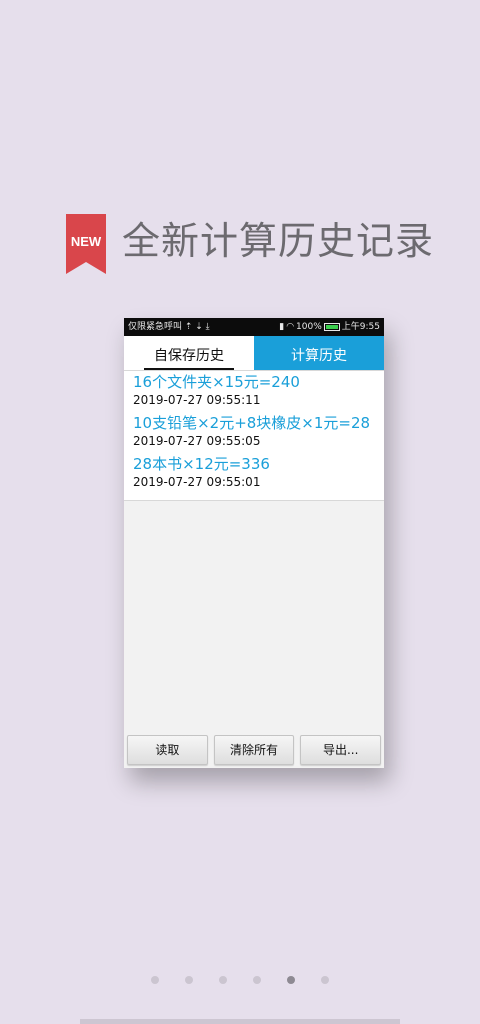 The image size is (480, 1024). Describe the element at coordinates (360, 327) in the screenshot. I see `status-time: 上午9:55` at that location.